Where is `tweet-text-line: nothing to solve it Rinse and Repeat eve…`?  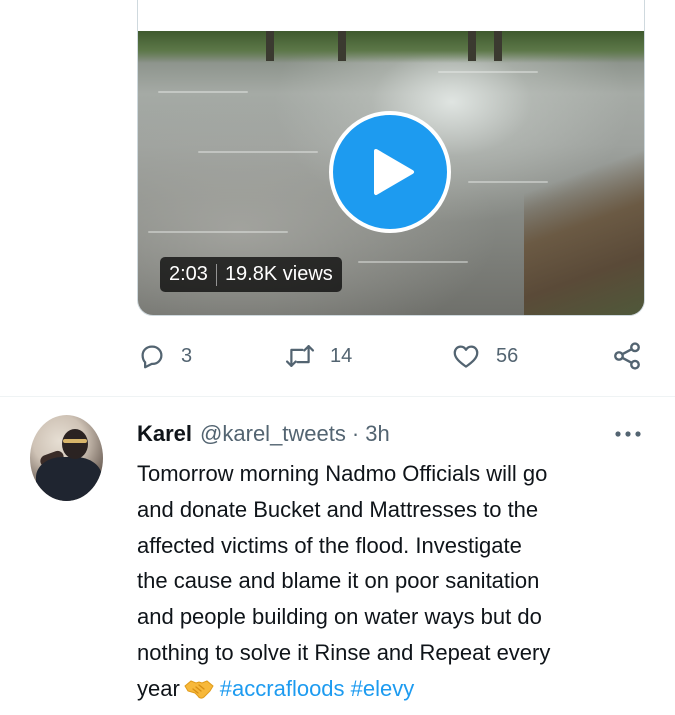
tweet-text-line: nothing to solve it Rinse and Repeat eve… is located at coordinates (344, 652).